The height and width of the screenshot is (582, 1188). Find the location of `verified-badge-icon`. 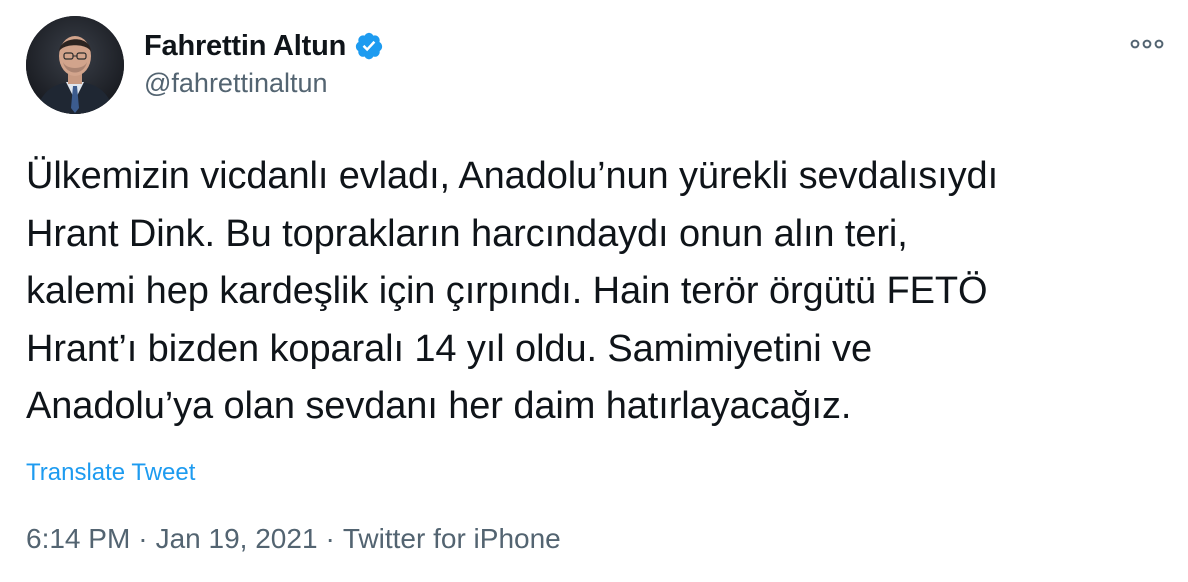

verified-badge-icon is located at coordinates (369, 46).